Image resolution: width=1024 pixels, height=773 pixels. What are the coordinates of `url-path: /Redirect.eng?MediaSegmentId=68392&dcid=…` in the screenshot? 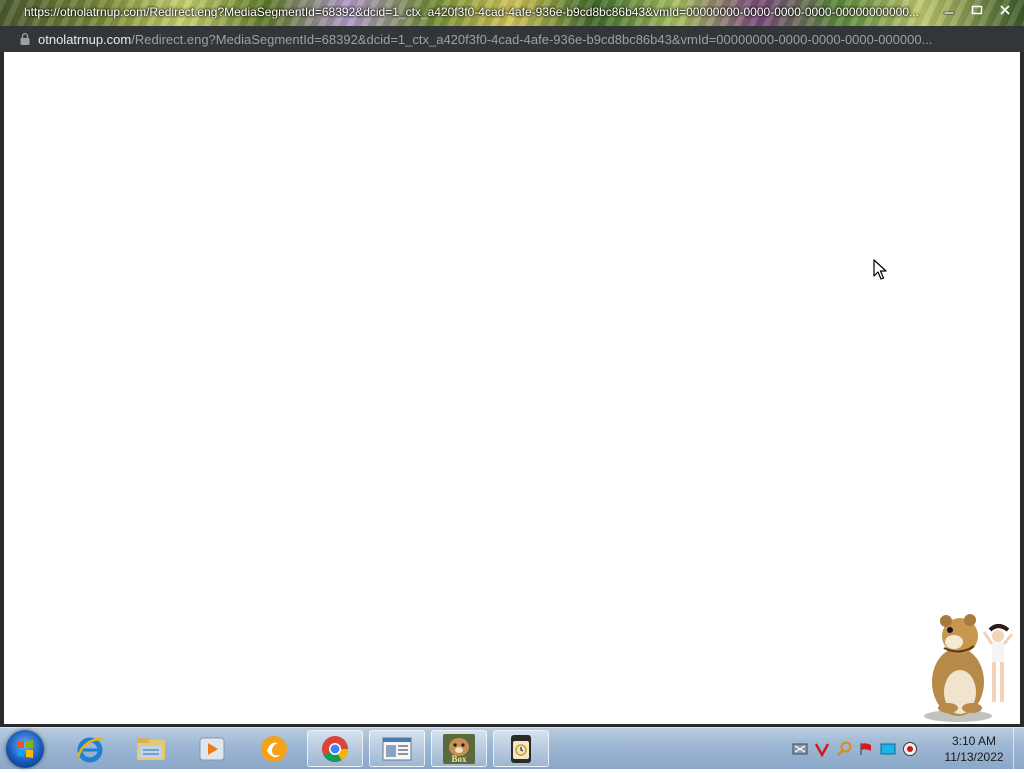 It's located at (532, 39).